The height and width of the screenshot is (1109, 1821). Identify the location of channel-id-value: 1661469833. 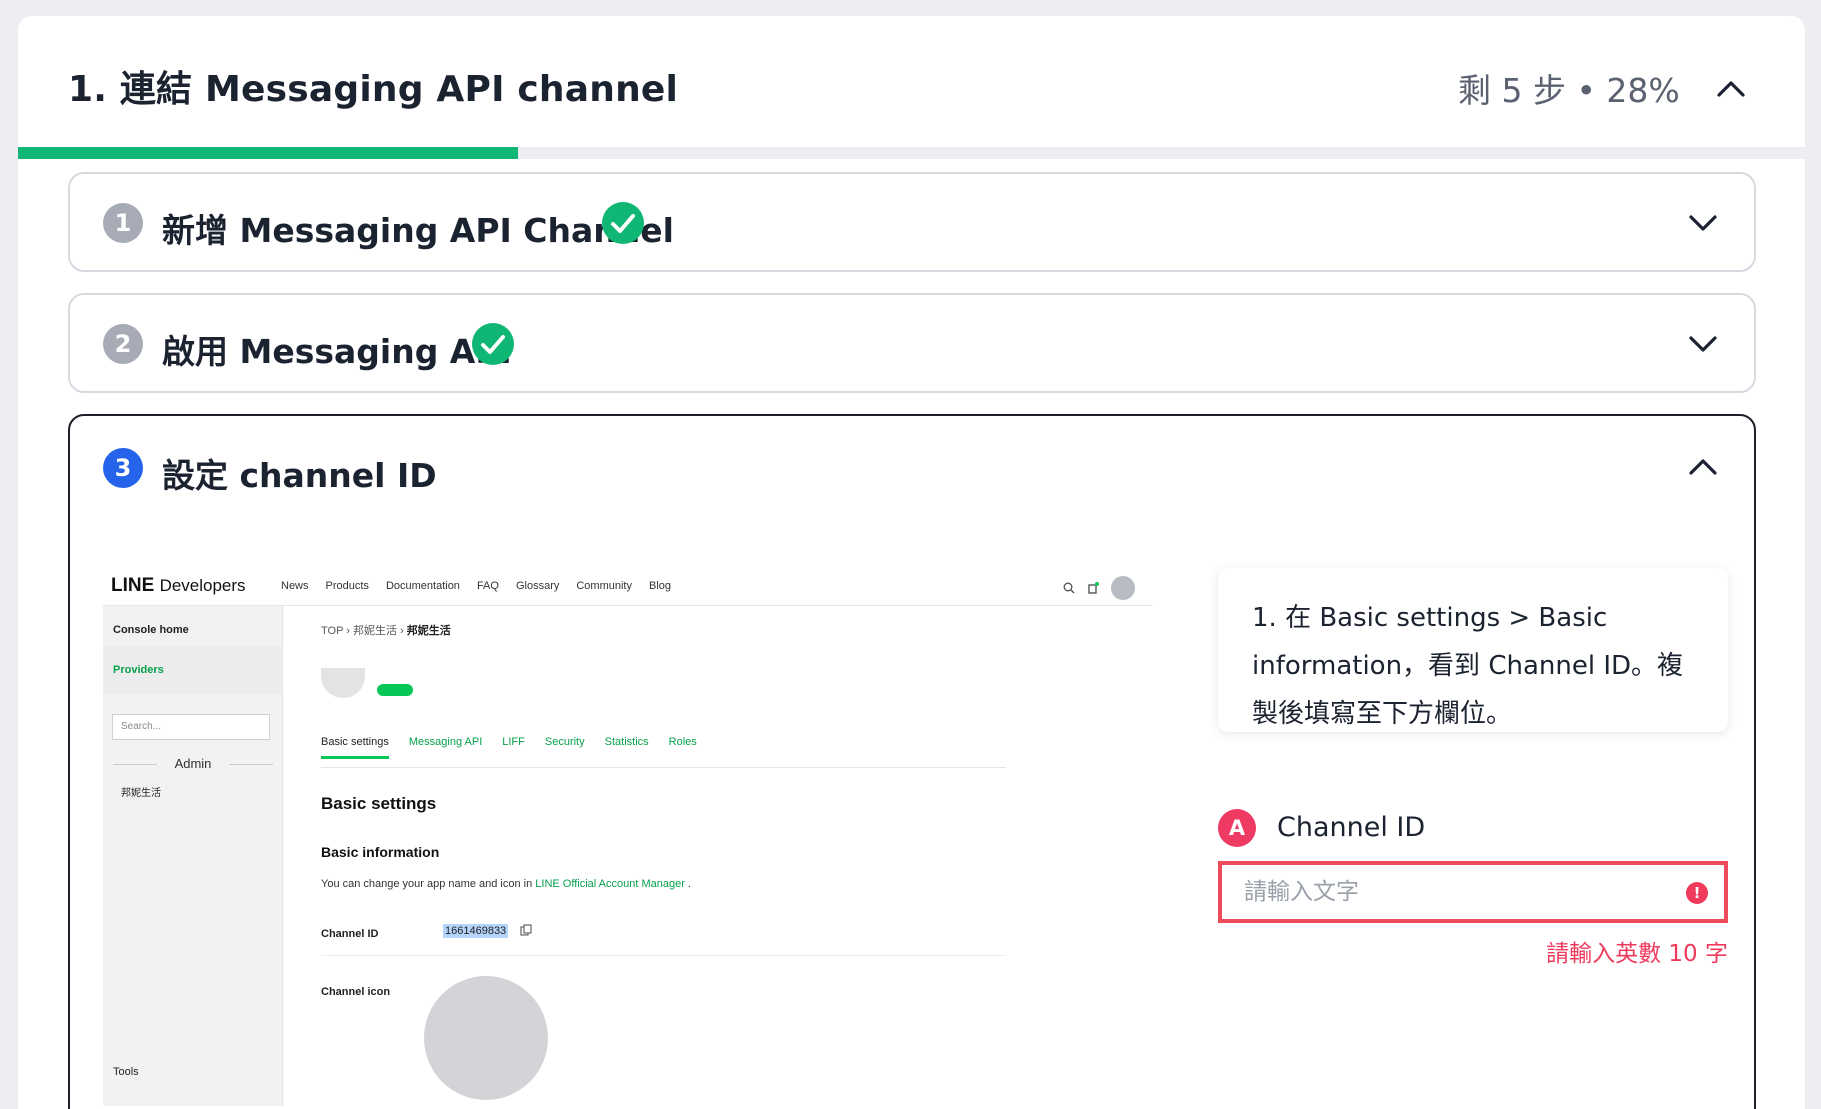
(476, 931).